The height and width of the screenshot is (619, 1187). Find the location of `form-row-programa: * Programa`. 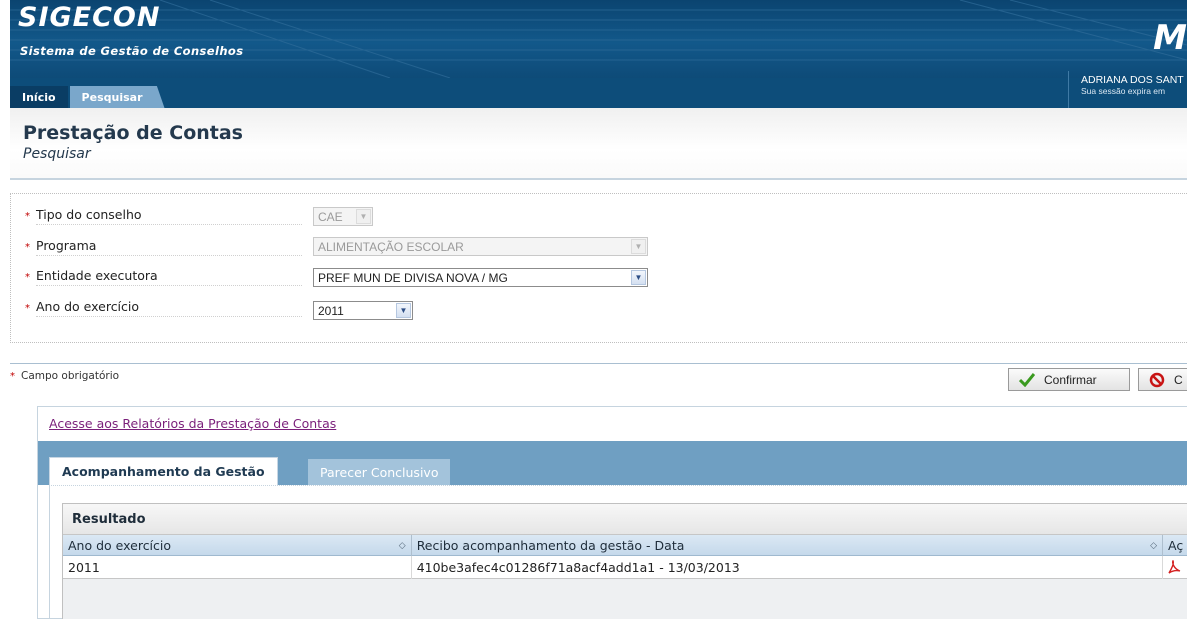

form-row-programa: * Programa is located at coordinates (163, 247).